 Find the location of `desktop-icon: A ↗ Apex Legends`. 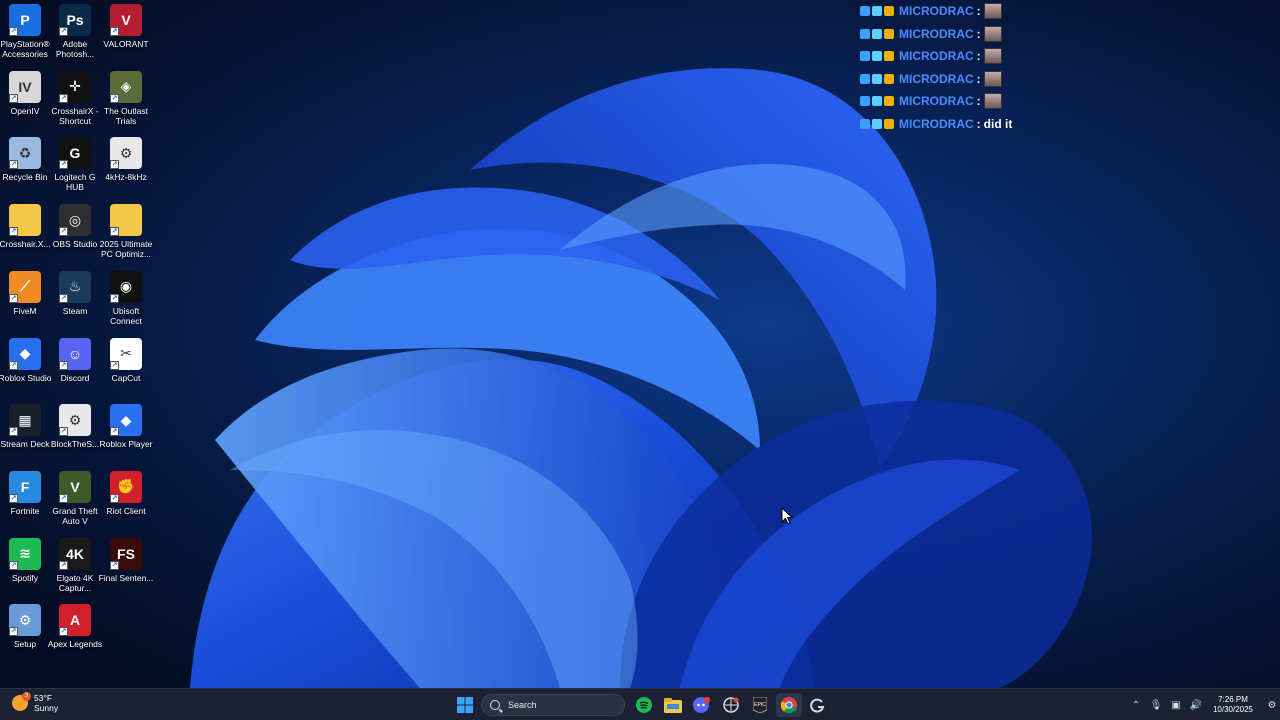

desktop-icon: A ↗ Apex Legends is located at coordinates (75, 636).